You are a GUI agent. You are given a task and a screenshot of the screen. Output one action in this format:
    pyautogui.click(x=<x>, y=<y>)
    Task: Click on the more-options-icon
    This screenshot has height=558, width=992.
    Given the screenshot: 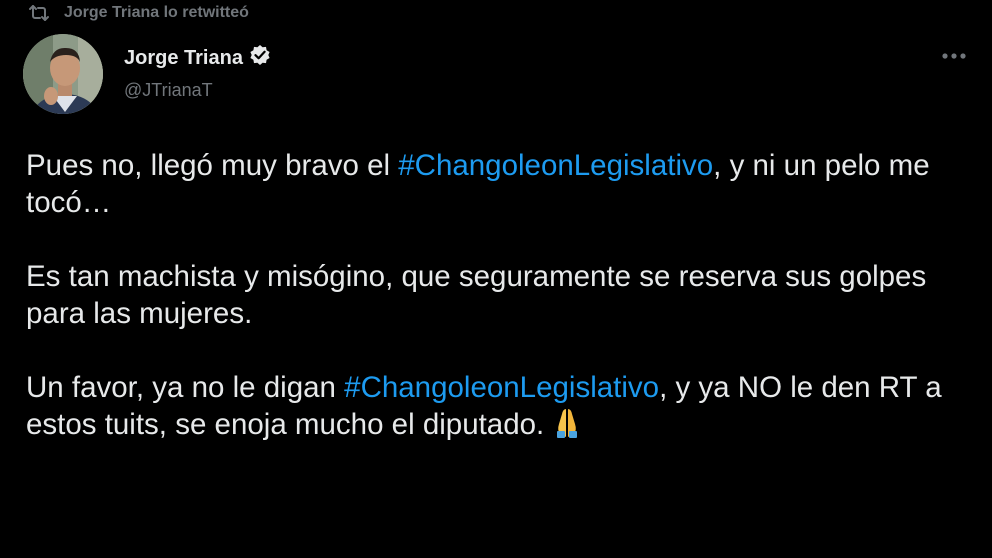 What is the action you would take?
    pyautogui.click(x=954, y=56)
    